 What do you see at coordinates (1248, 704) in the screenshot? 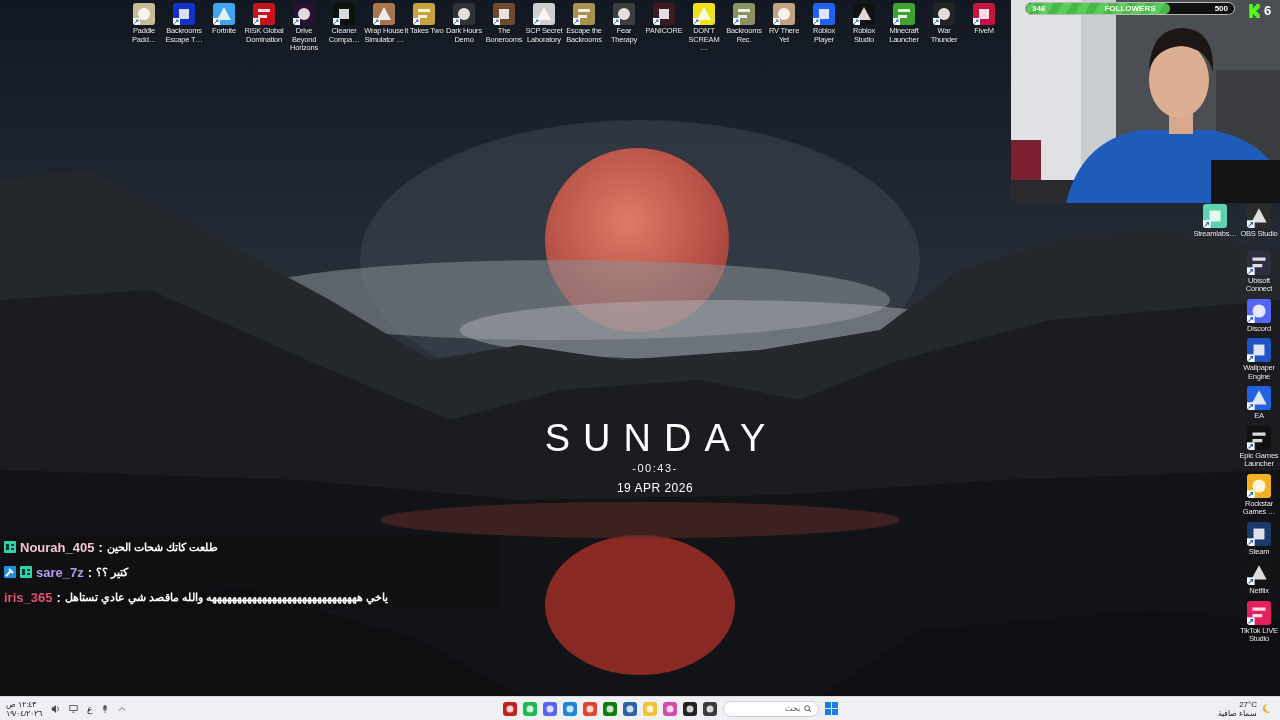
I see `temperature-text: 27°C` at bounding box center [1248, 704].